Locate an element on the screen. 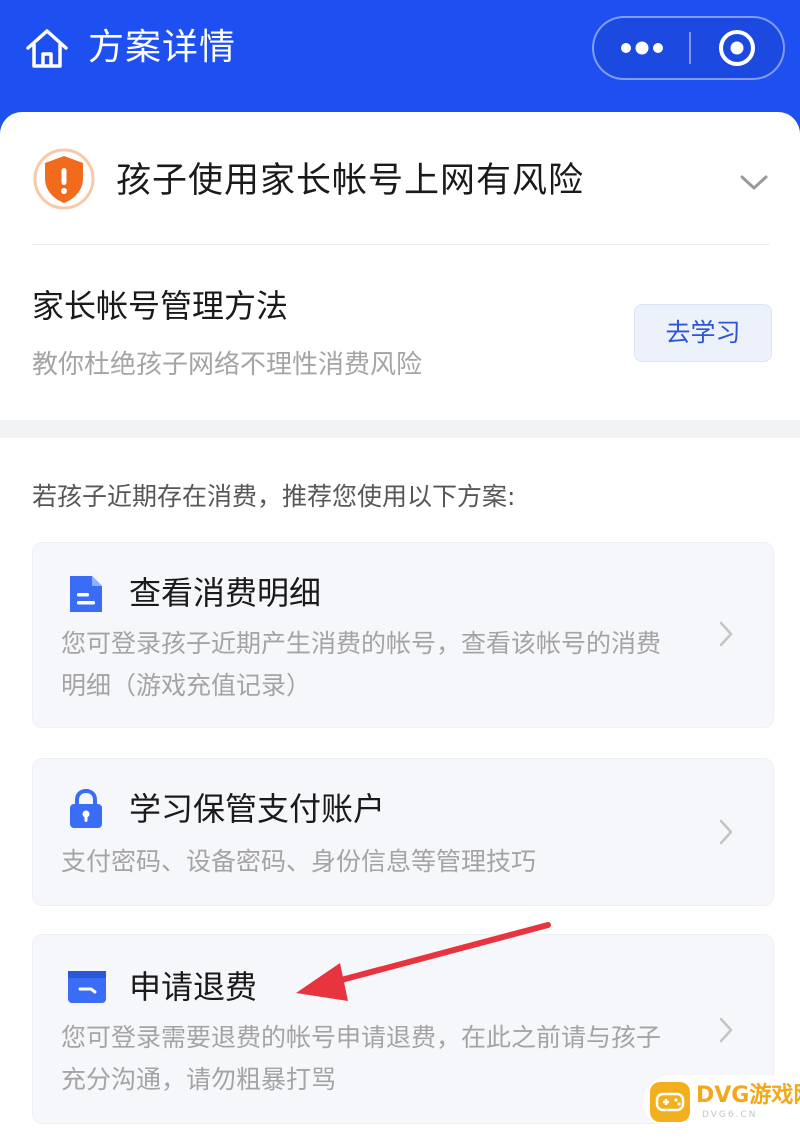  home-icon is located at coordinates (47, 48).